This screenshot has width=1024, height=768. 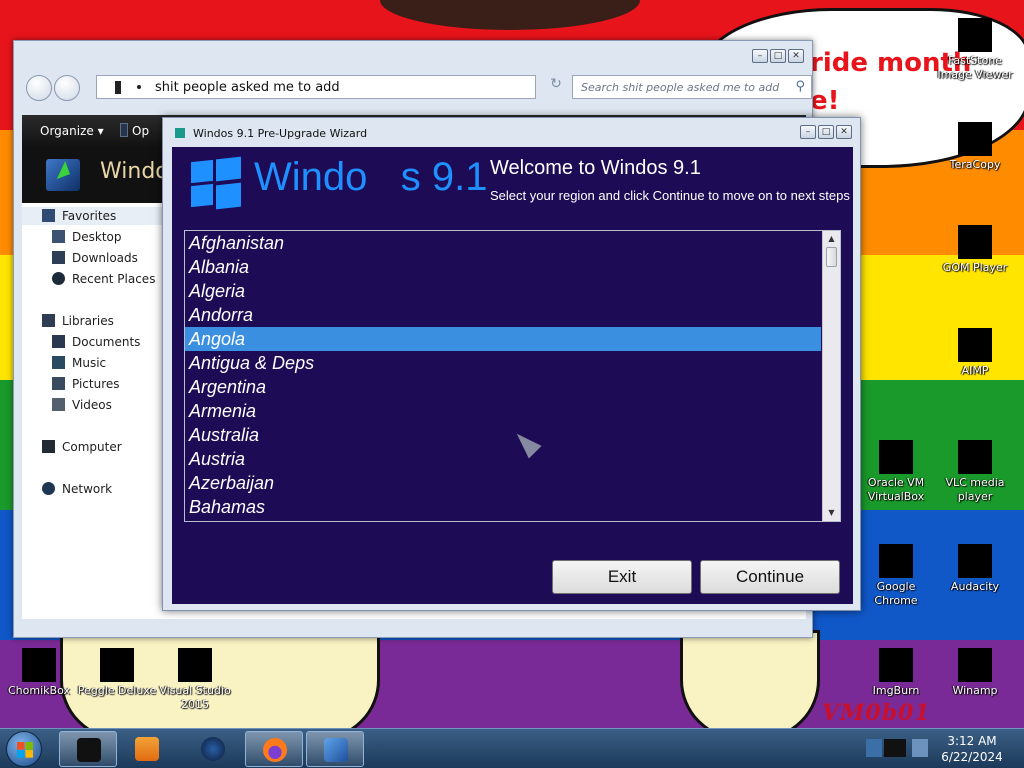 I want to click on nav-item-pictures: Pictures, so click(x=94, y=384).